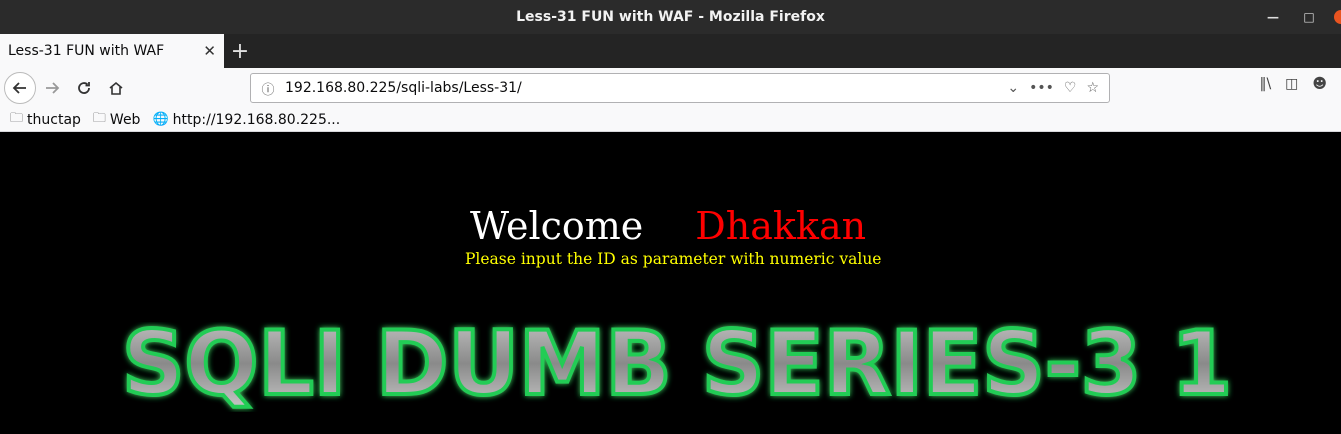  I want to click on pocket-icon: ♡, so click(1070, 88).